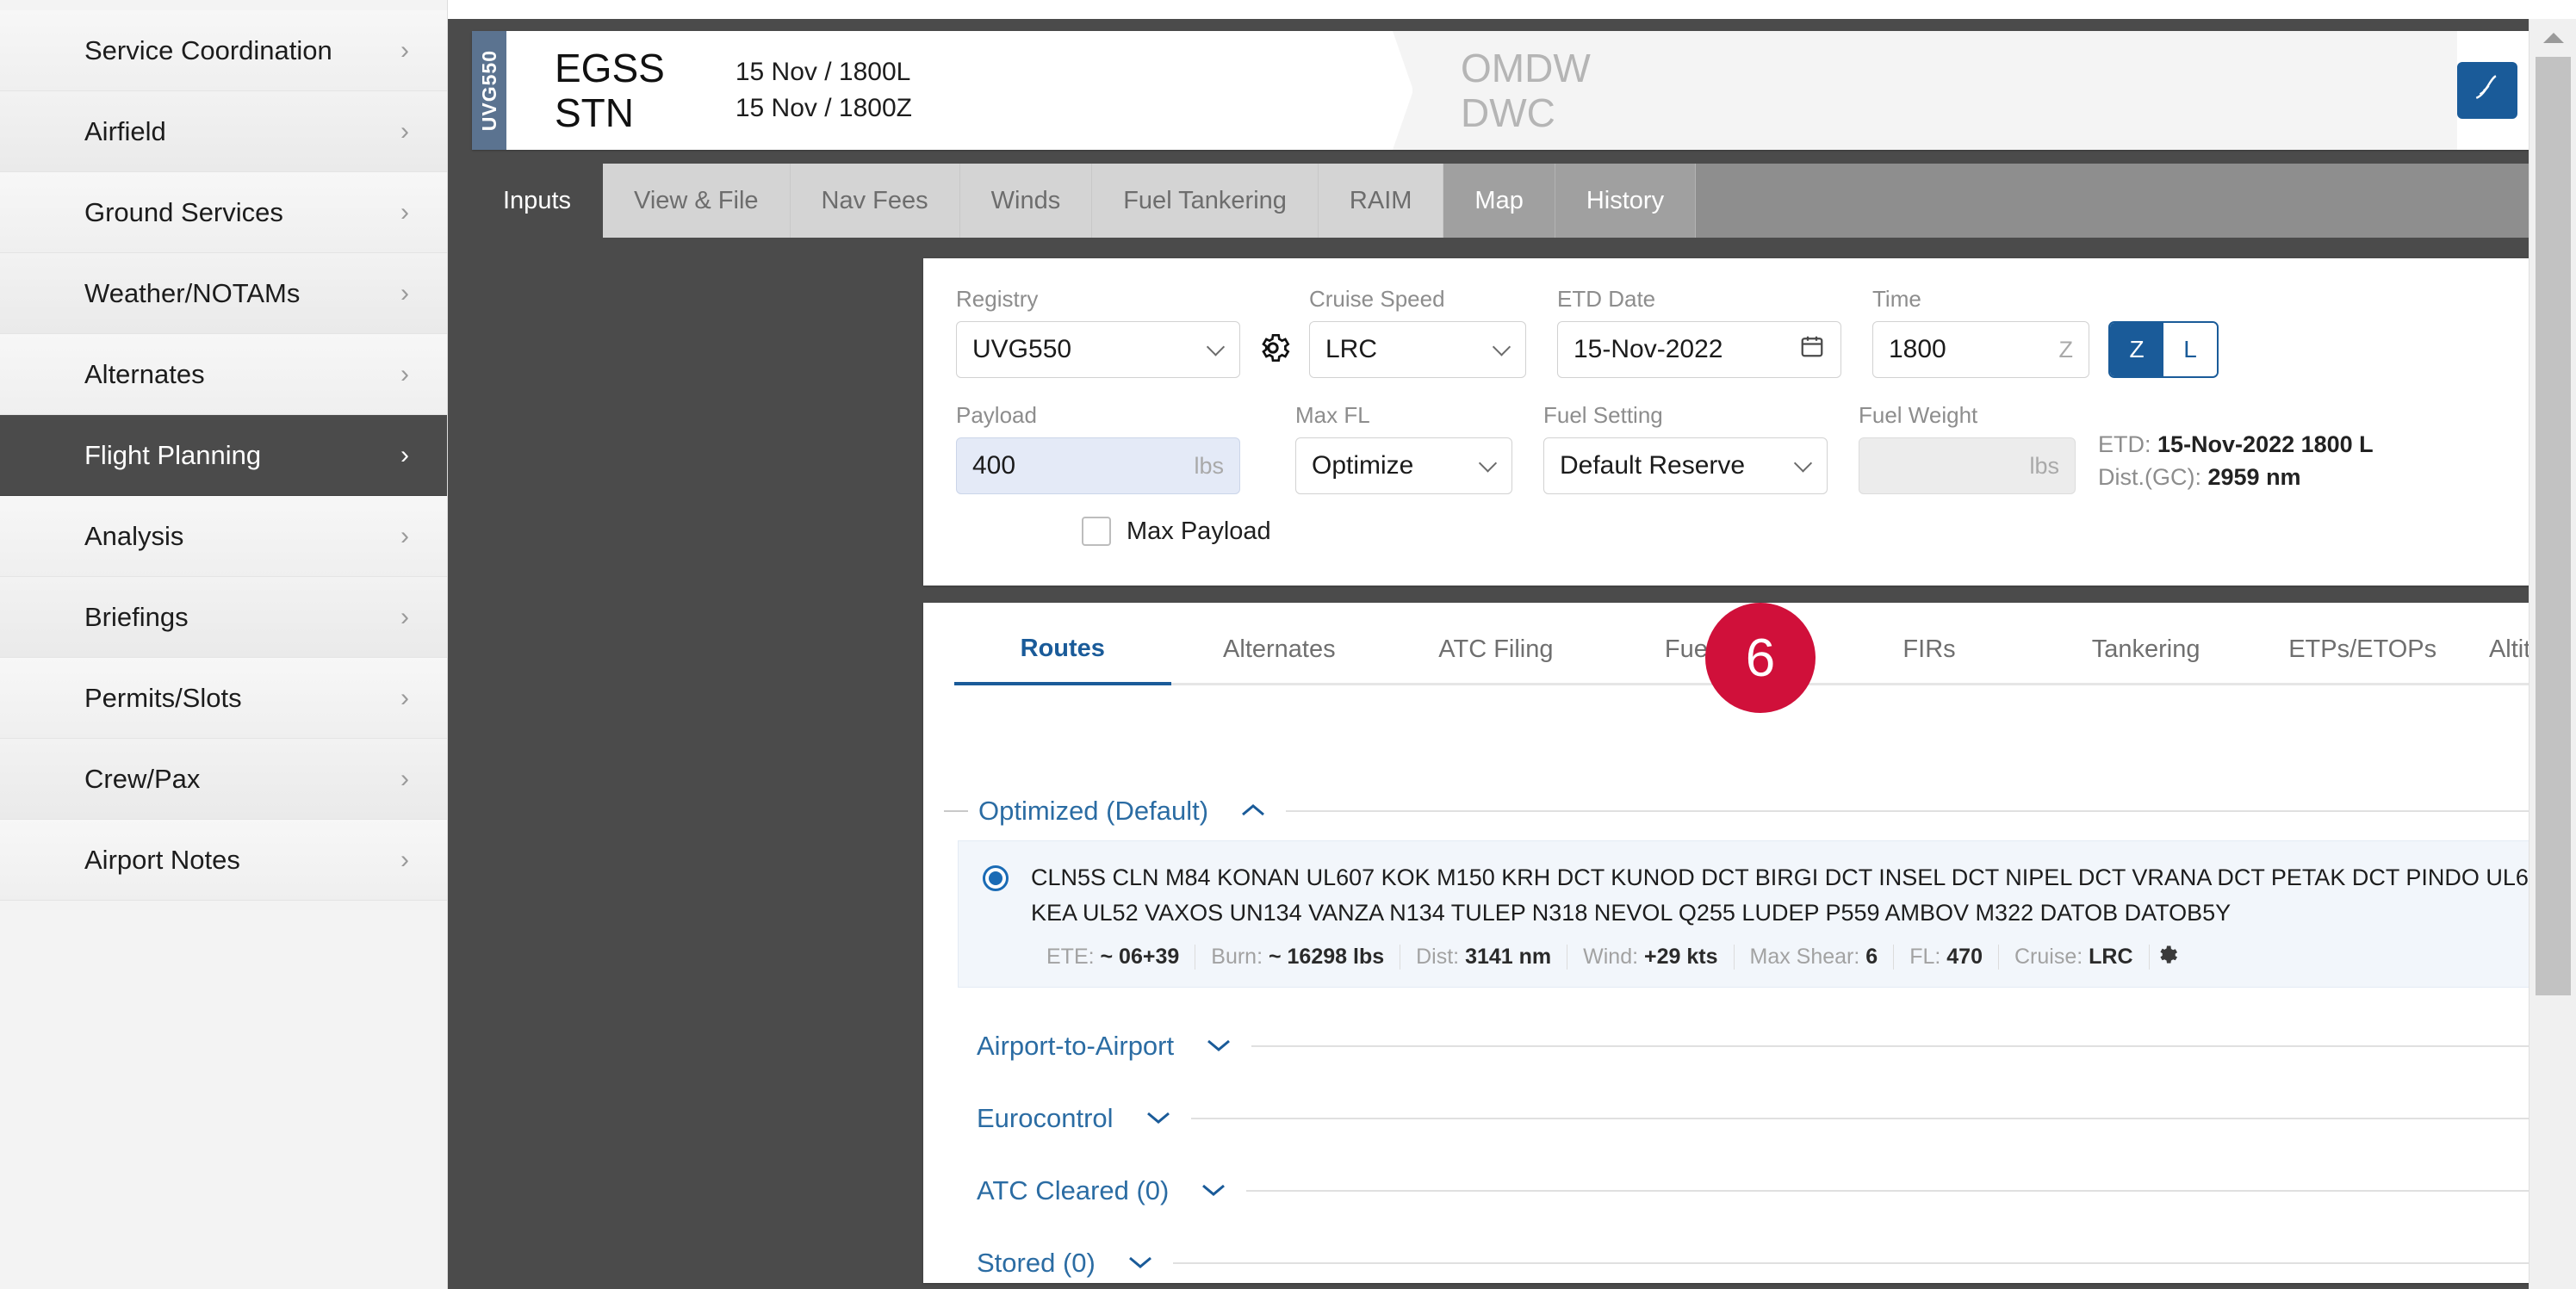  I want to click on tab-fuel-tankering: Fuel Tankering, so click(1205, 201).